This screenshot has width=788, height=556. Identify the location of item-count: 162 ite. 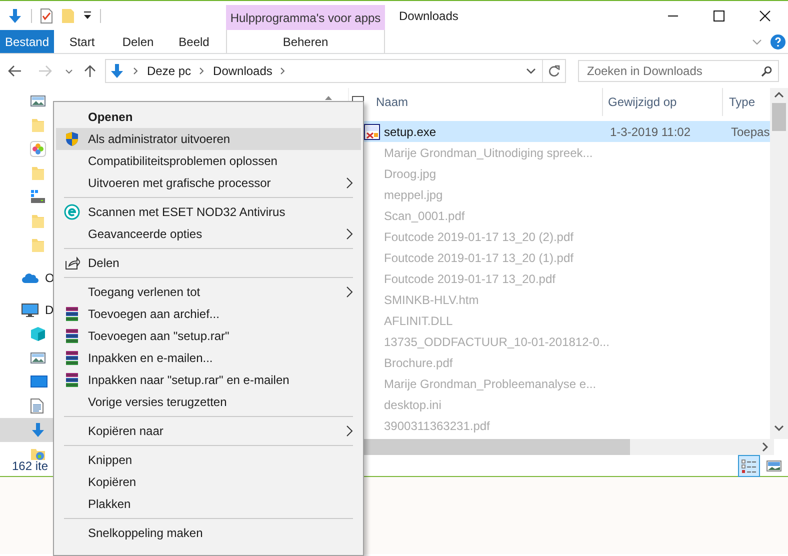
(30, 466).